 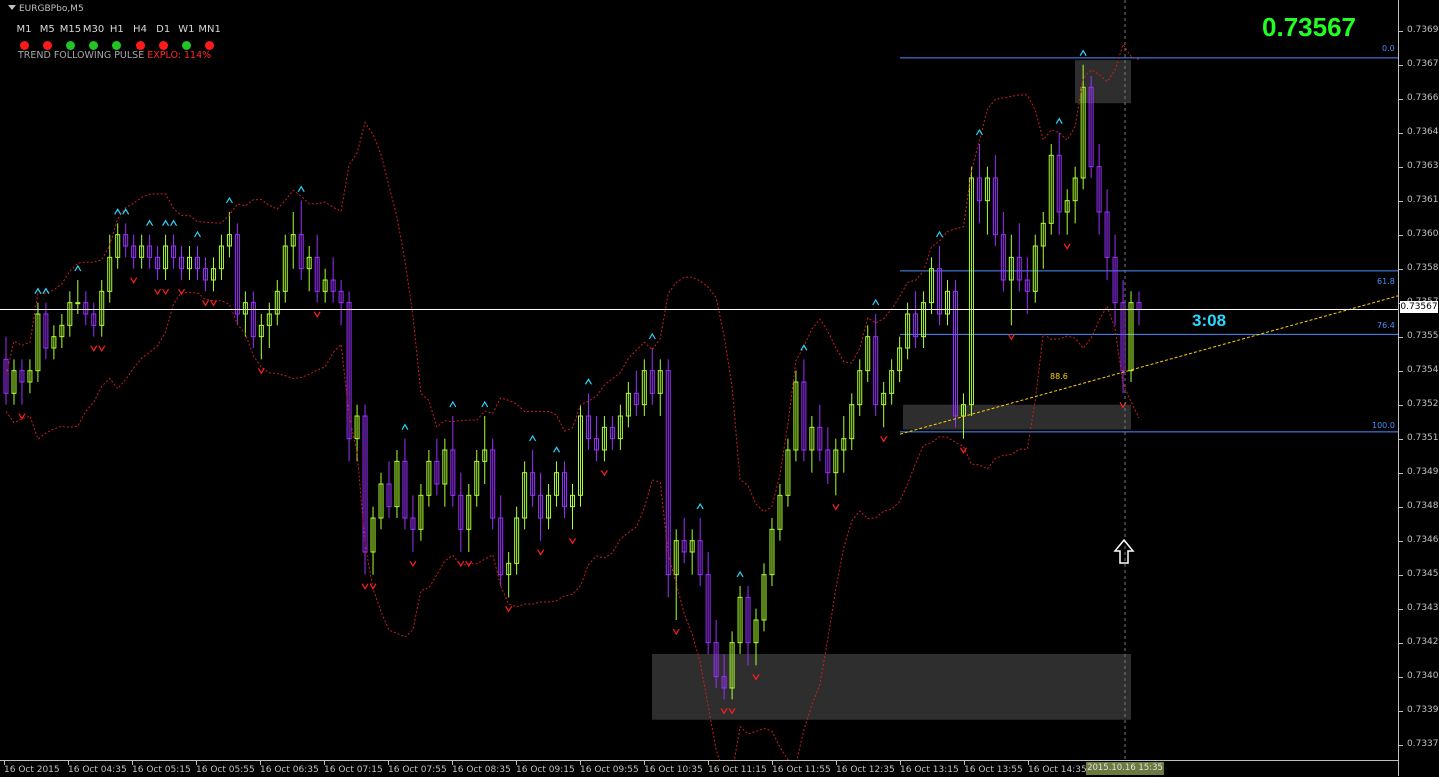 What do you see at coordinates (737, 770) in the screenshot?
I see `time-axis-label: 16 Oct 11:15` at bounding box center [737, 770].